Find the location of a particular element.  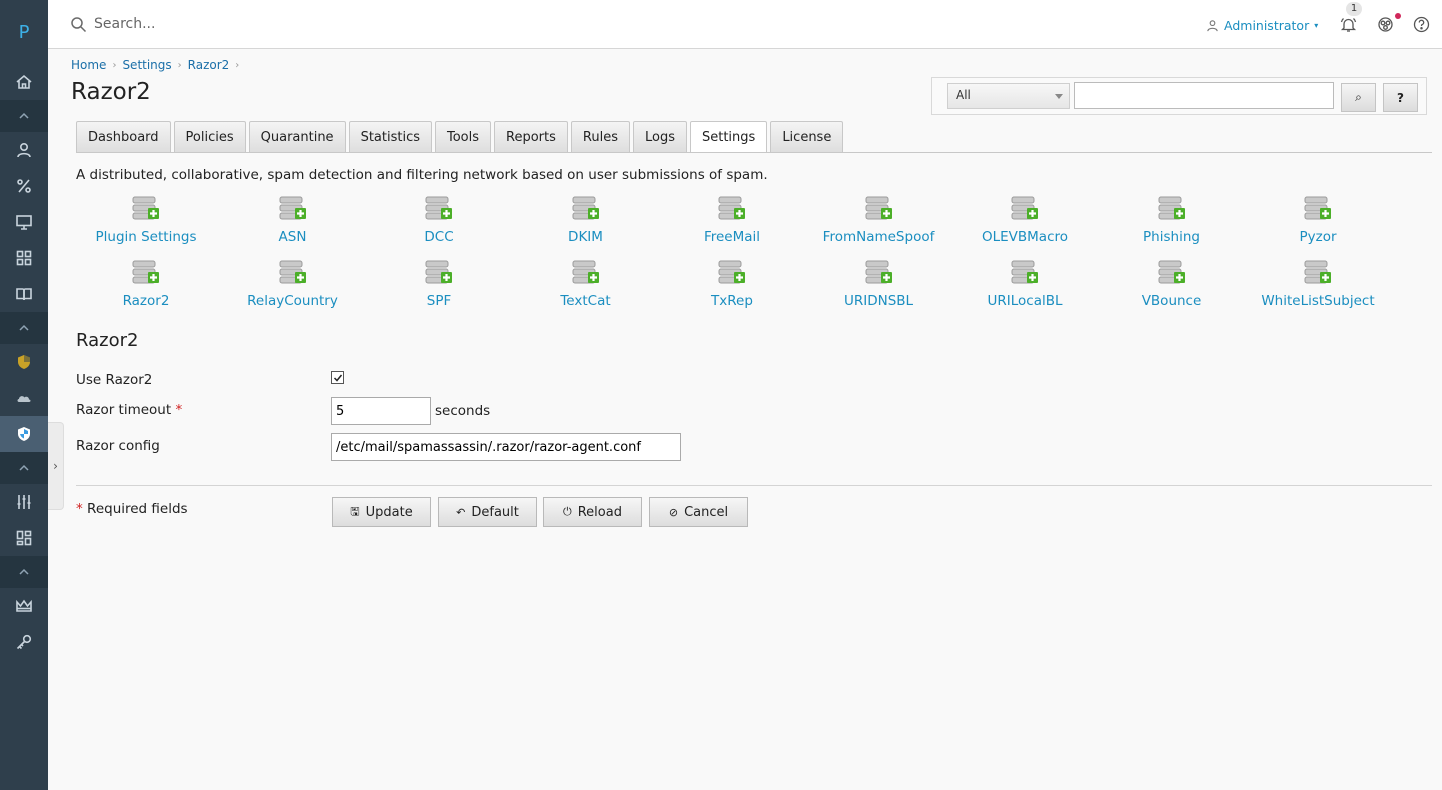

plugin-link-freemail: FreeMail is located at coordinates (732, 223).